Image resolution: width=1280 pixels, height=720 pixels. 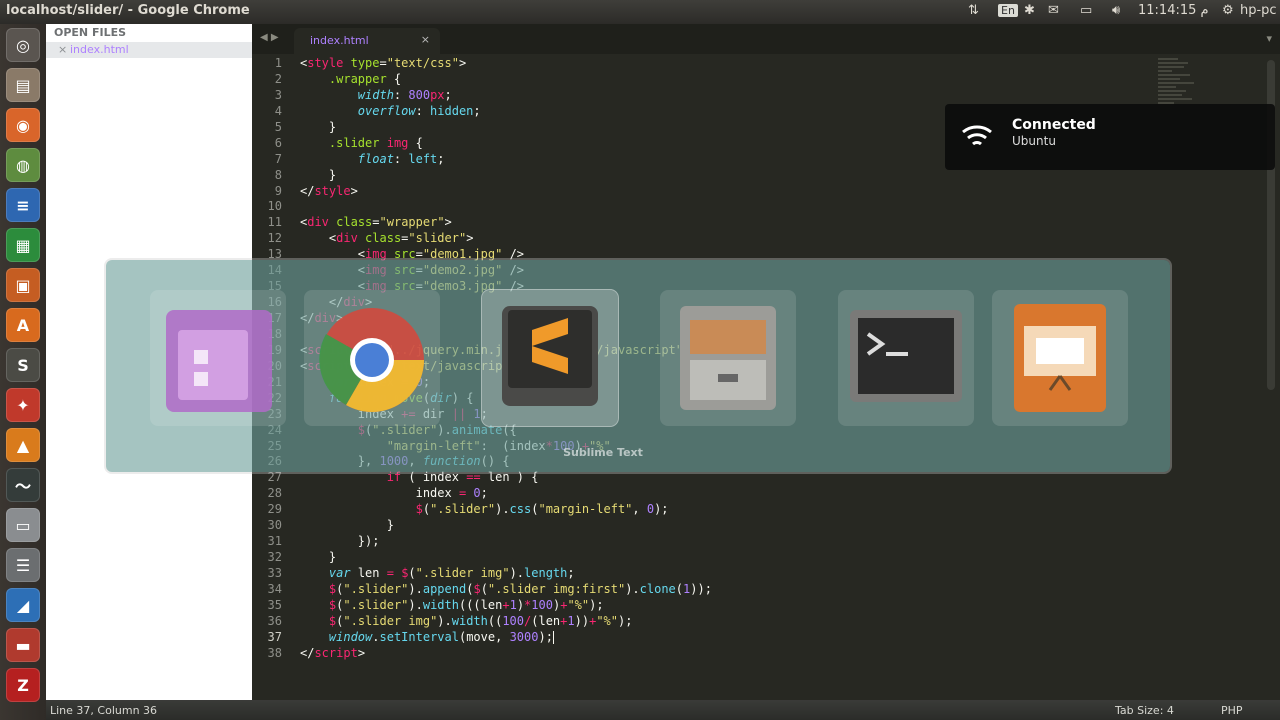 I want to click on vlc-icon: ▲, so click(x=23, y=445).